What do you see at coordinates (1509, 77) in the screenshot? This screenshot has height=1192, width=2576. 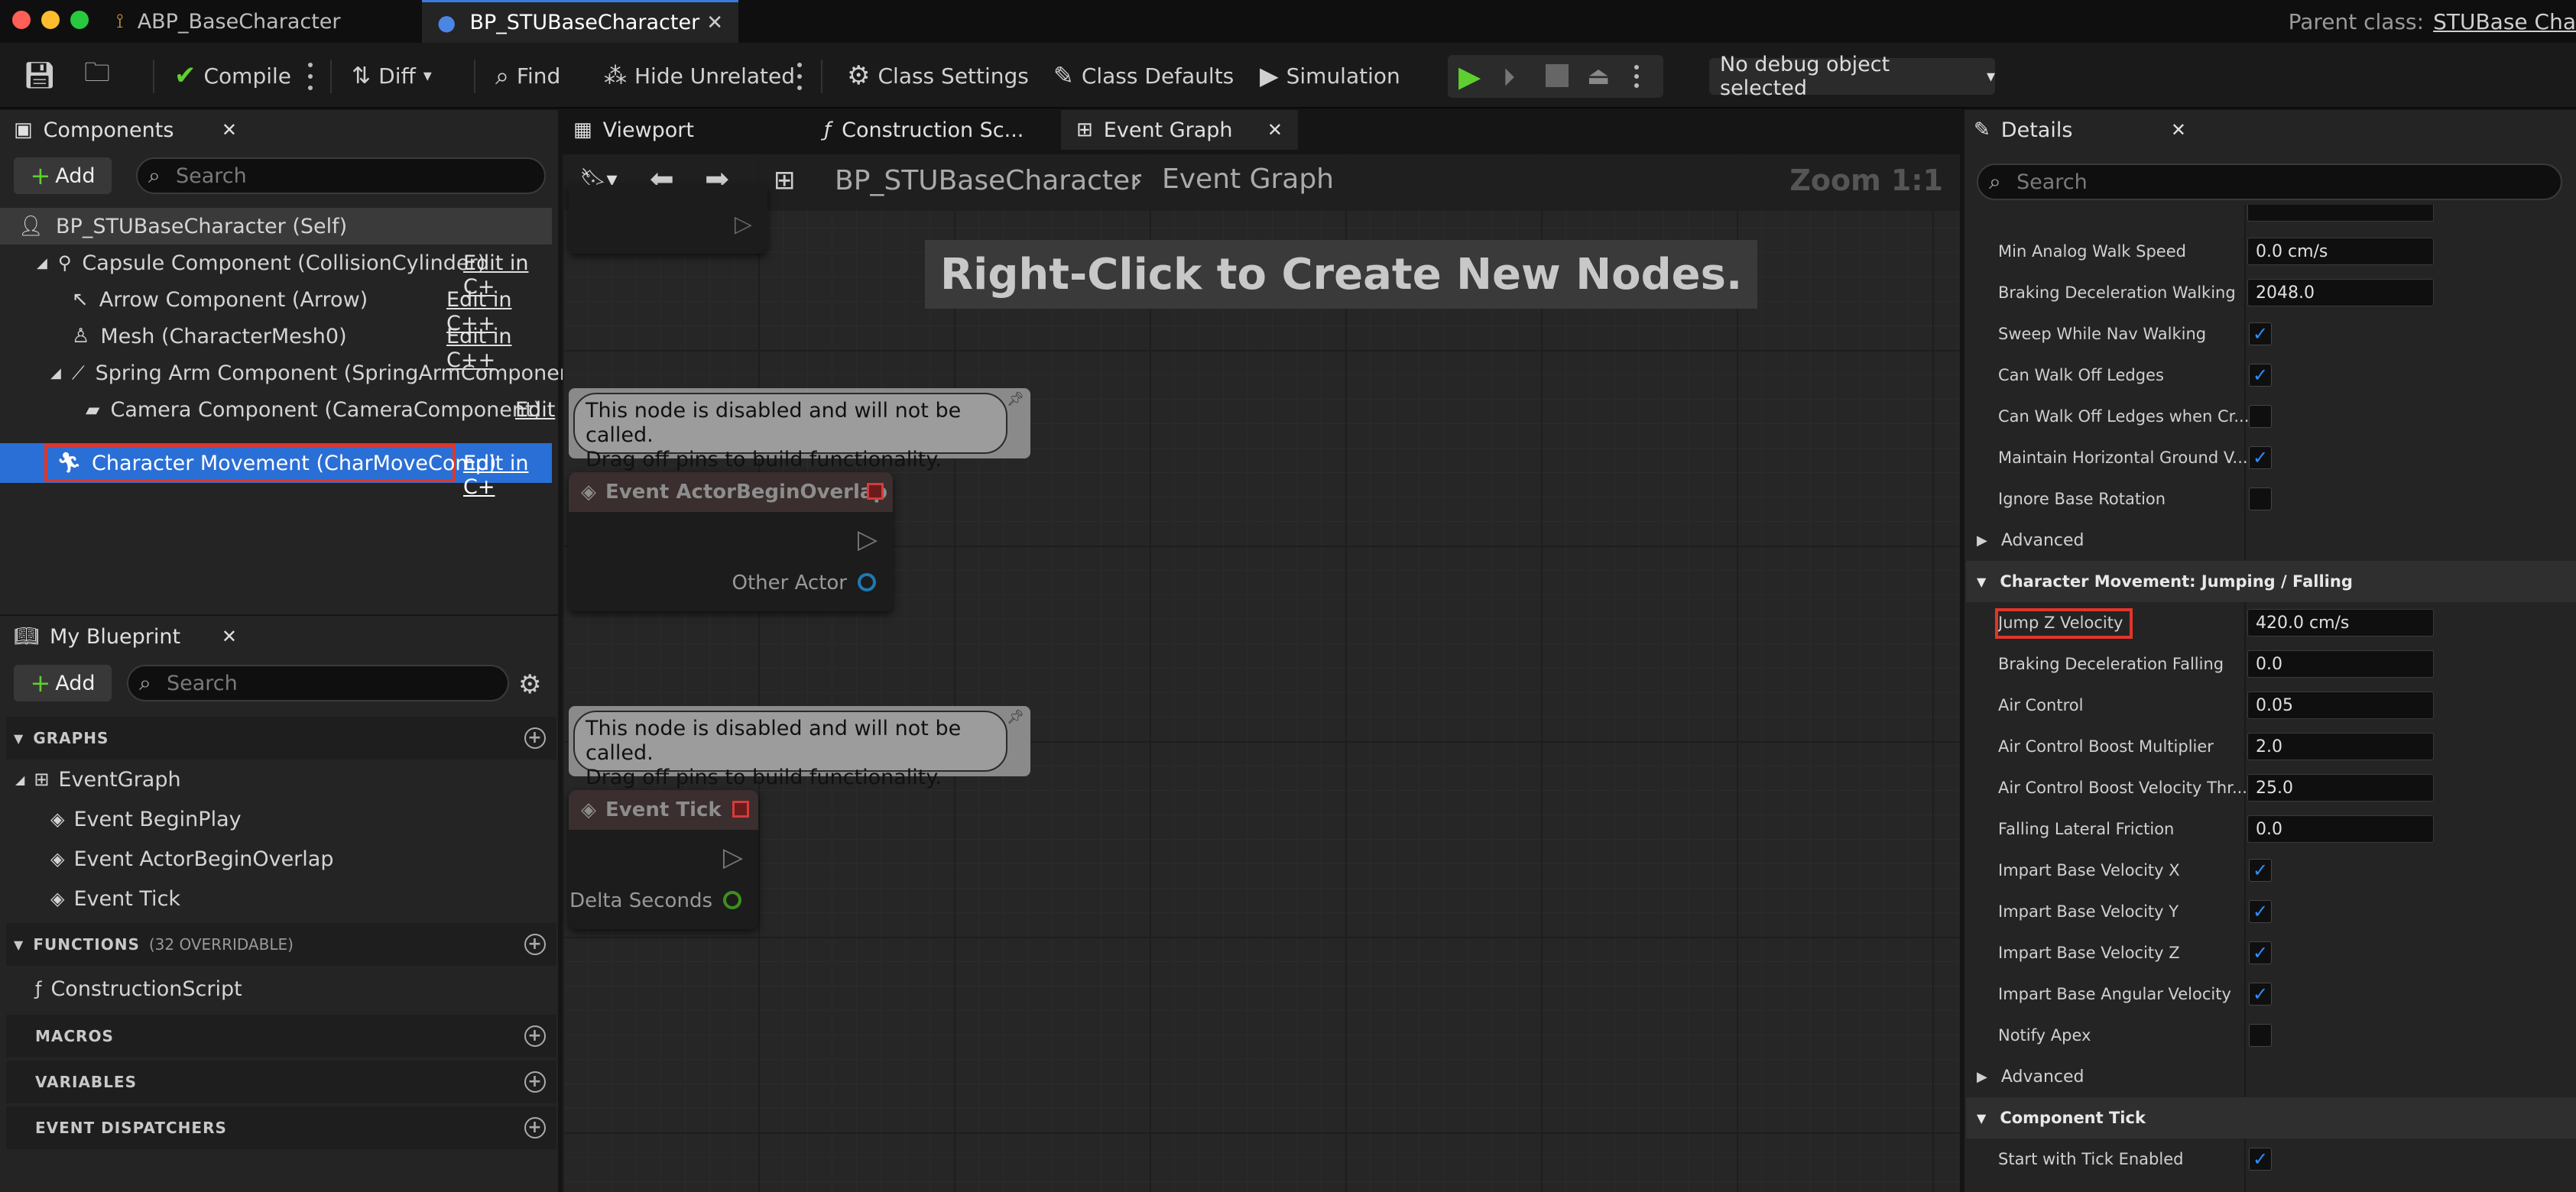 I see `step-icon: ⏵︎` at bounding box center [1509, 77].